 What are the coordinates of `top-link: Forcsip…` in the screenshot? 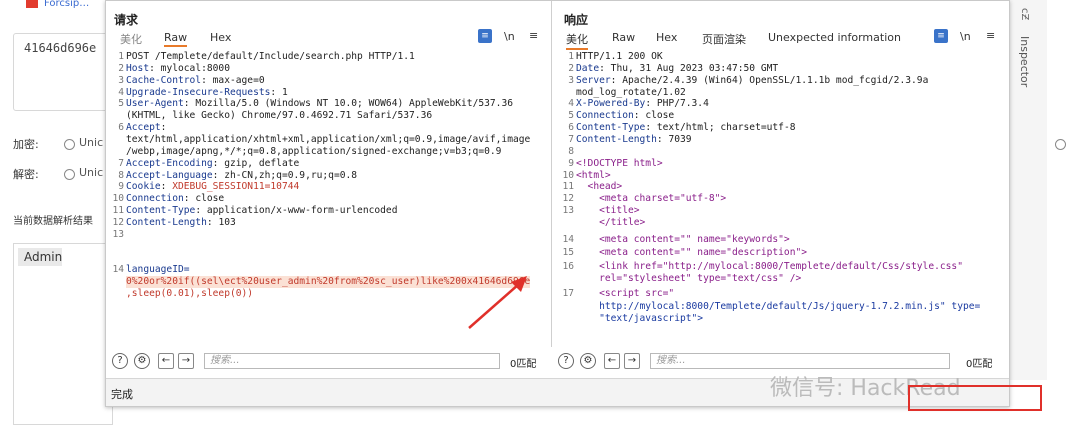 It's located at (74, 4).